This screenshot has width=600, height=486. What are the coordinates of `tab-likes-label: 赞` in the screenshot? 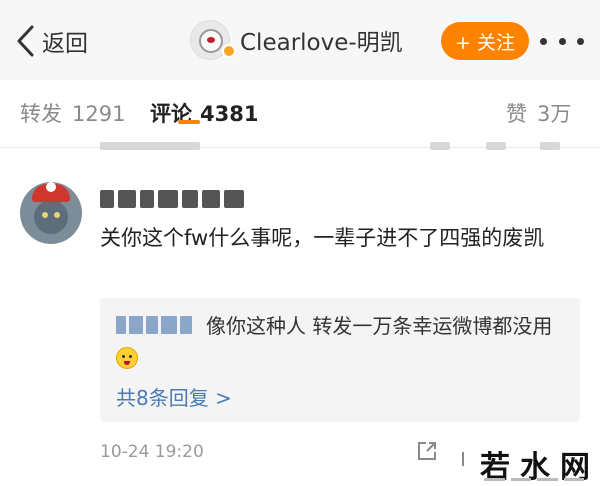 It's located at (516, 114).